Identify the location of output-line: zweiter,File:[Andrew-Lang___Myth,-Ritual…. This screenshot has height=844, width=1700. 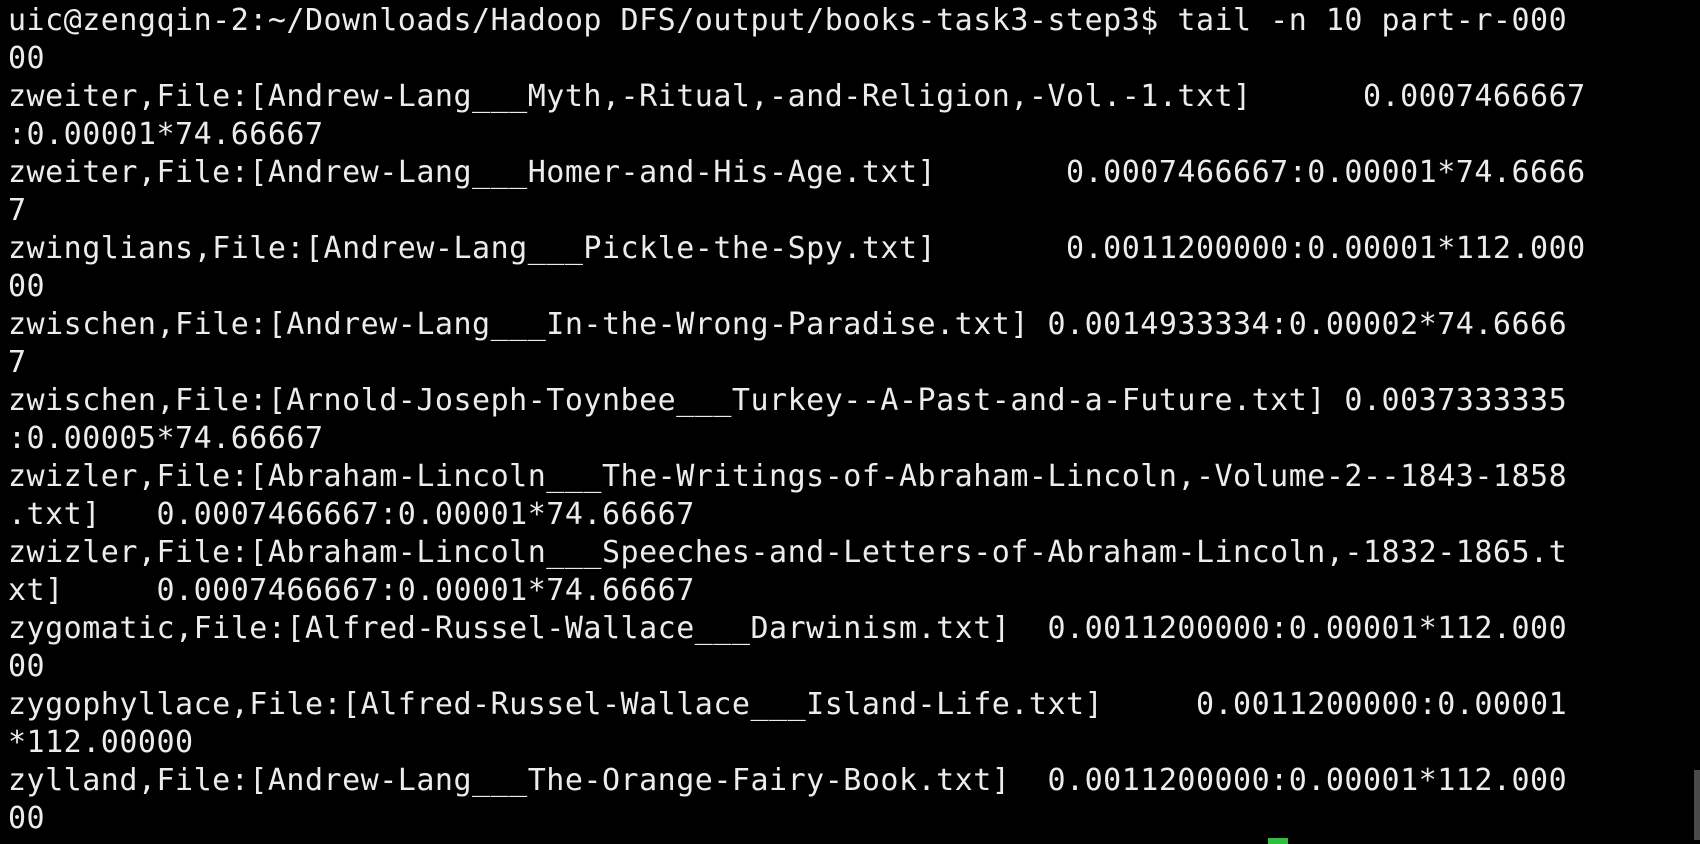
(797, 96).